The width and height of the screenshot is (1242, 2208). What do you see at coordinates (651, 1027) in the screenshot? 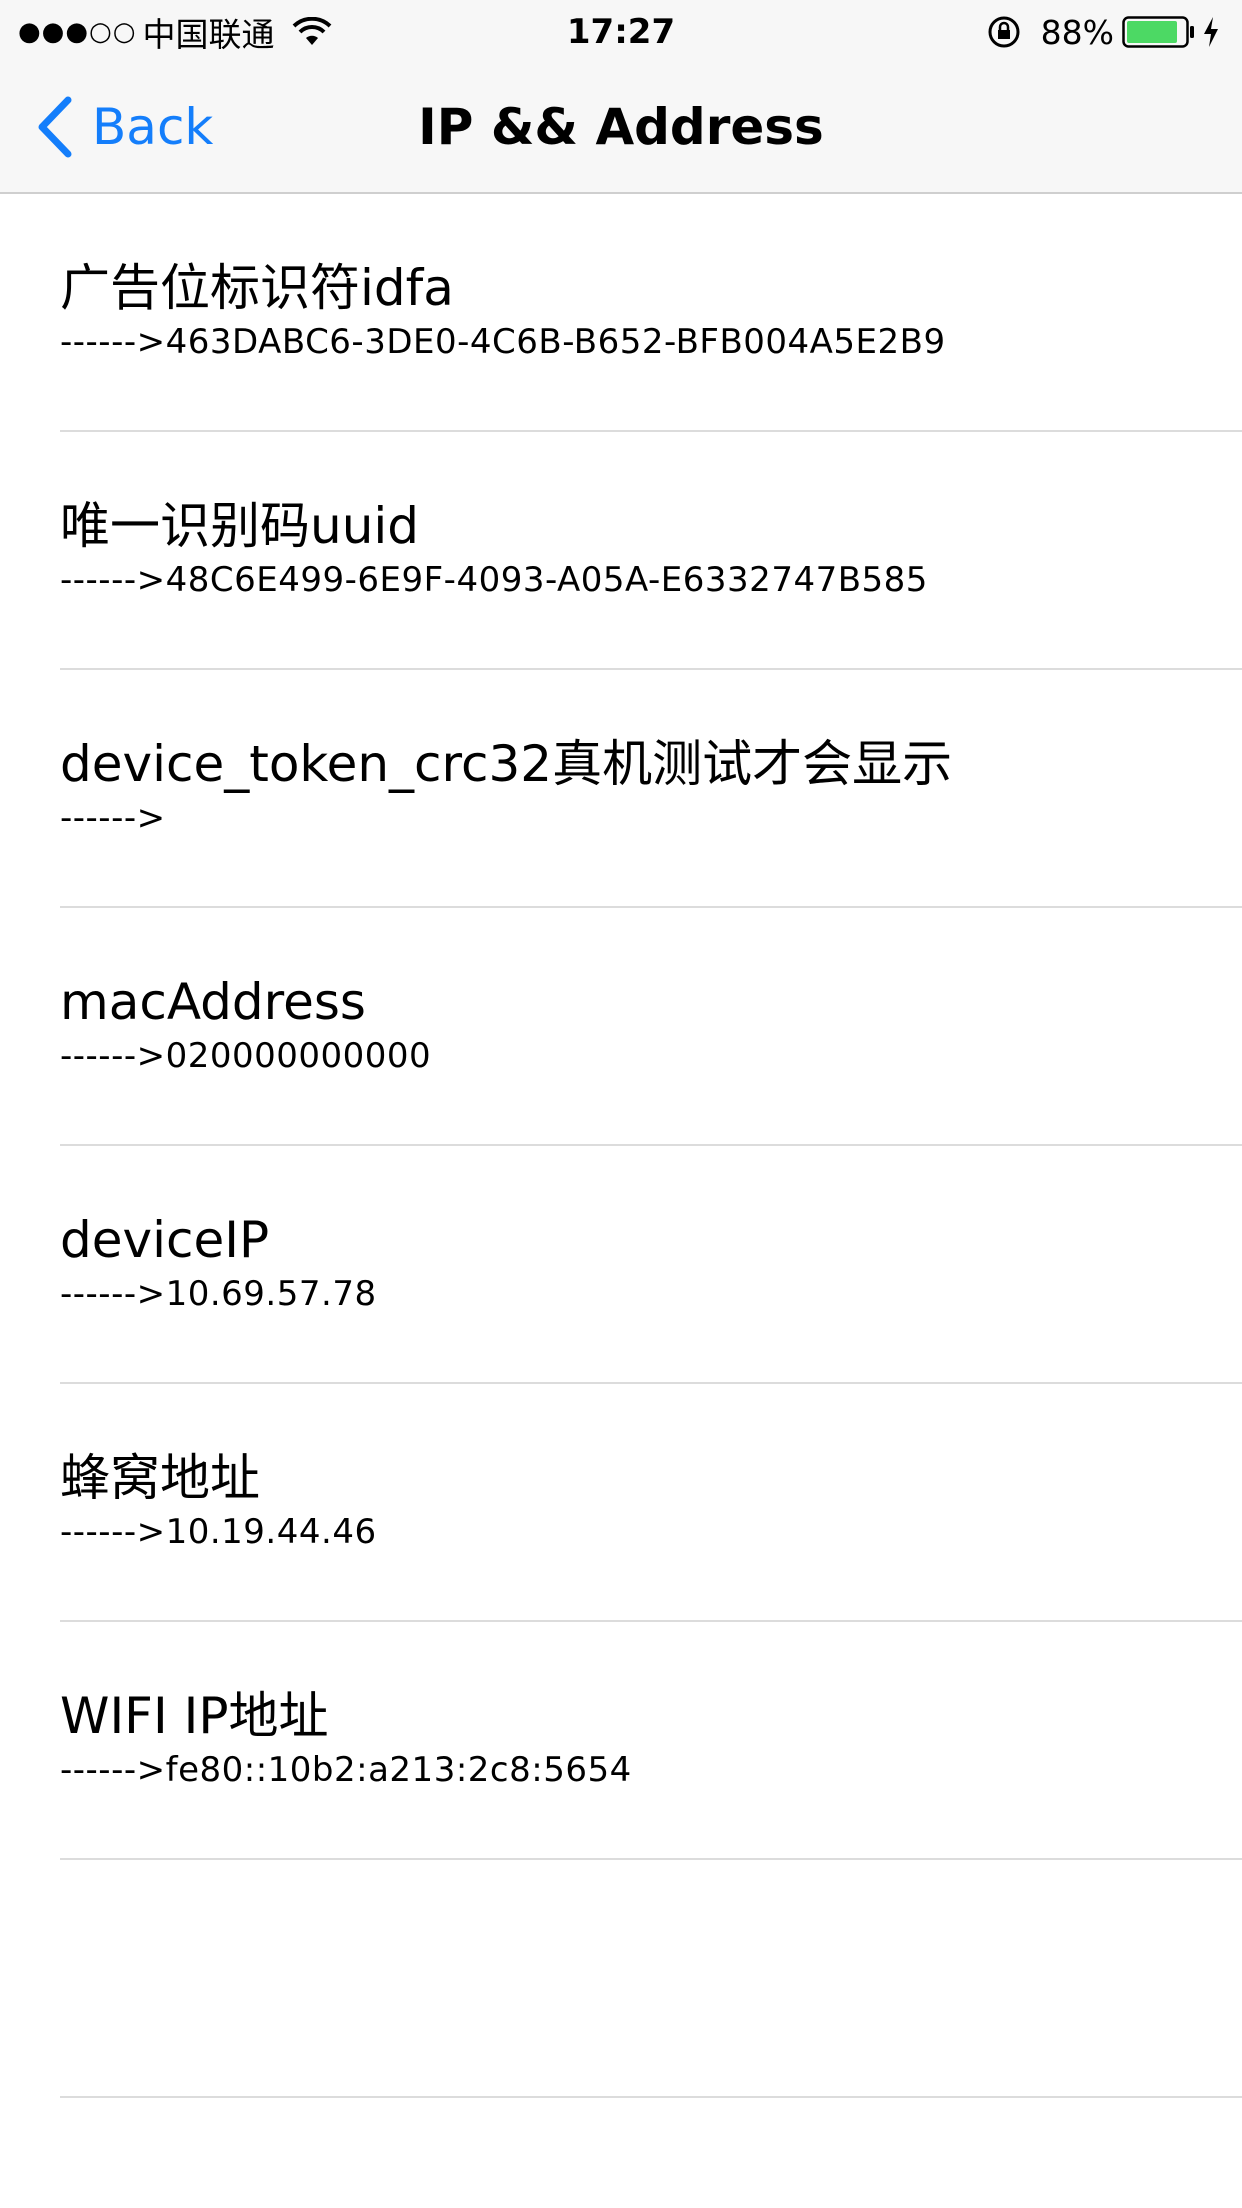
I see `list-item: macAddress ------>020000000000` at bounding box center [651, 1027].